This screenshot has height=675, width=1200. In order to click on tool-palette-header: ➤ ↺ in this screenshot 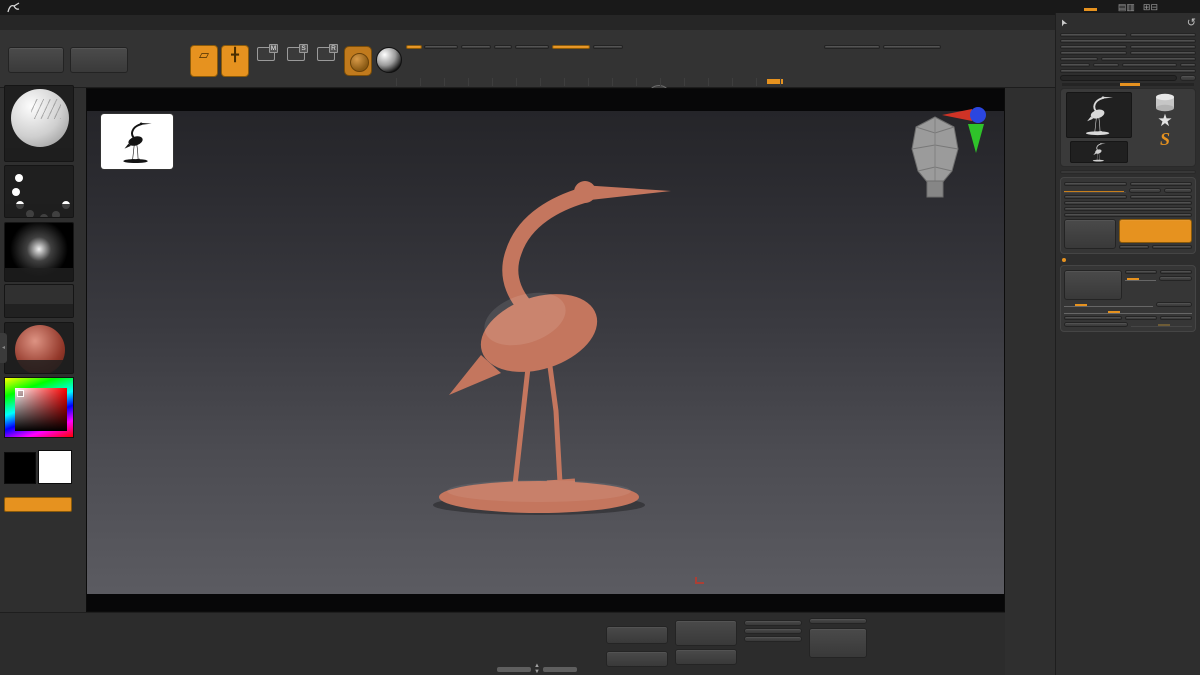, I will do `click(1126, 22)`.